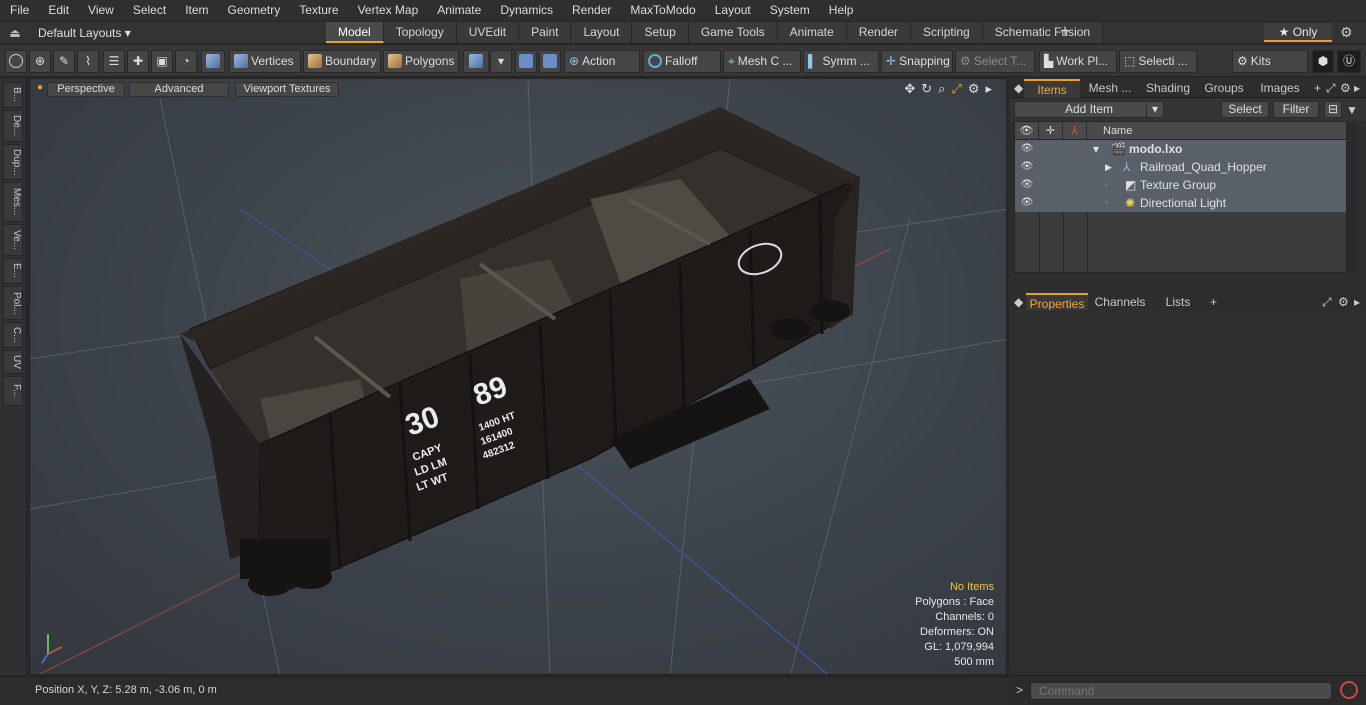 This screenshot has height=705, width=1366. Describe the element at coordinates (1155, 109) in the screenshot. I see `add-item-dropdown: ▾` at that location.